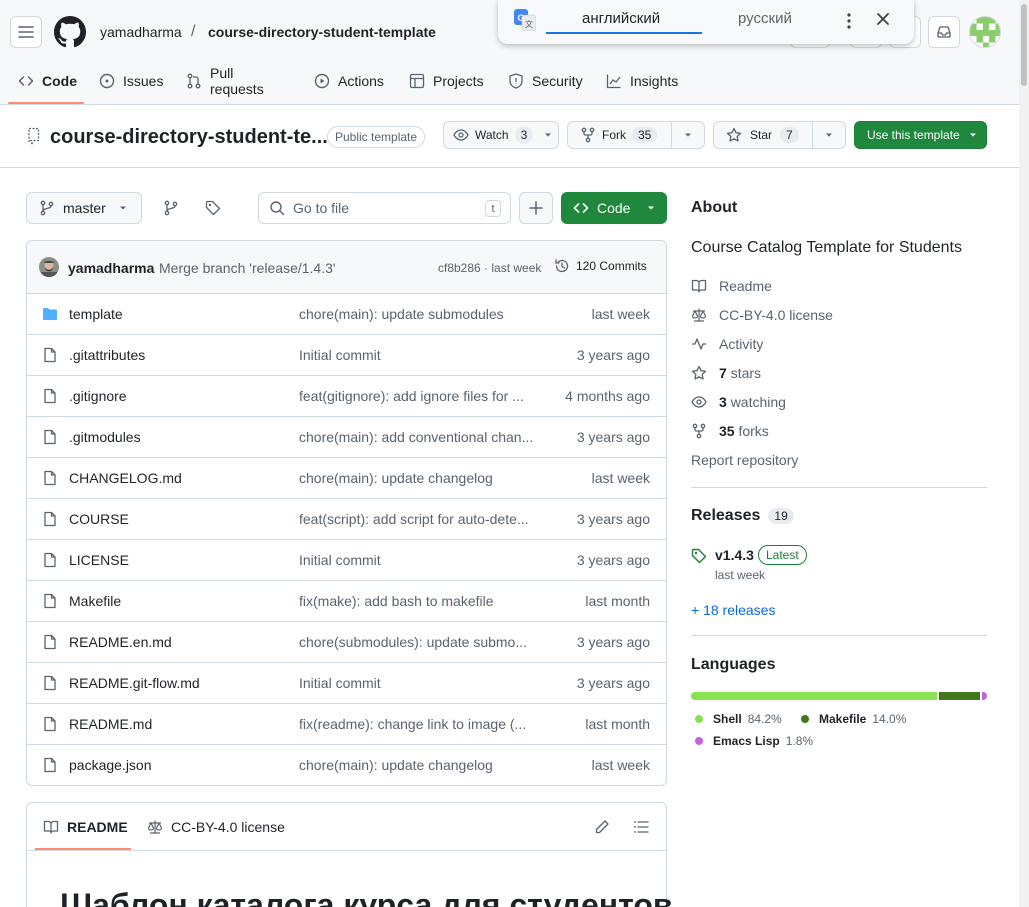 The image size is (1029, 907). What do you see at coordinates (384, 208) in the screenshot?
I see `go-to-file-input: Go to file t` at bounding box center [384, 208].